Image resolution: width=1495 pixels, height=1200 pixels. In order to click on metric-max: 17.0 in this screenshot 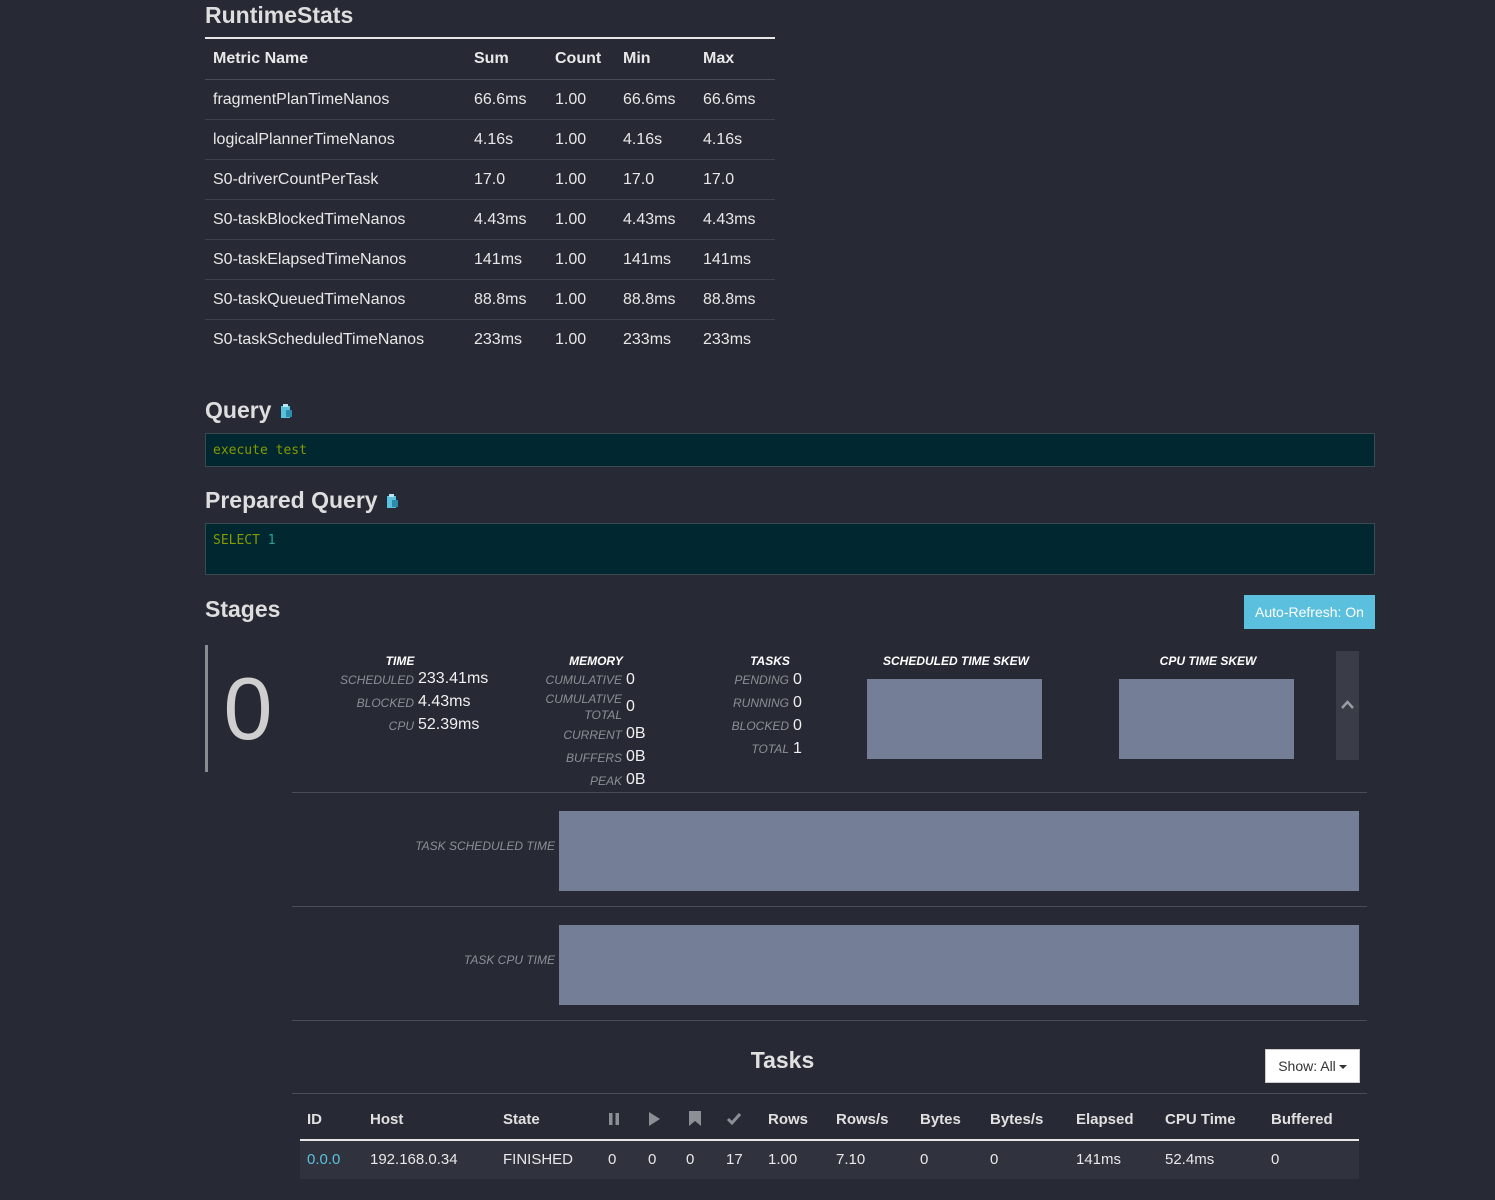, I will do `click(735, 179)`.